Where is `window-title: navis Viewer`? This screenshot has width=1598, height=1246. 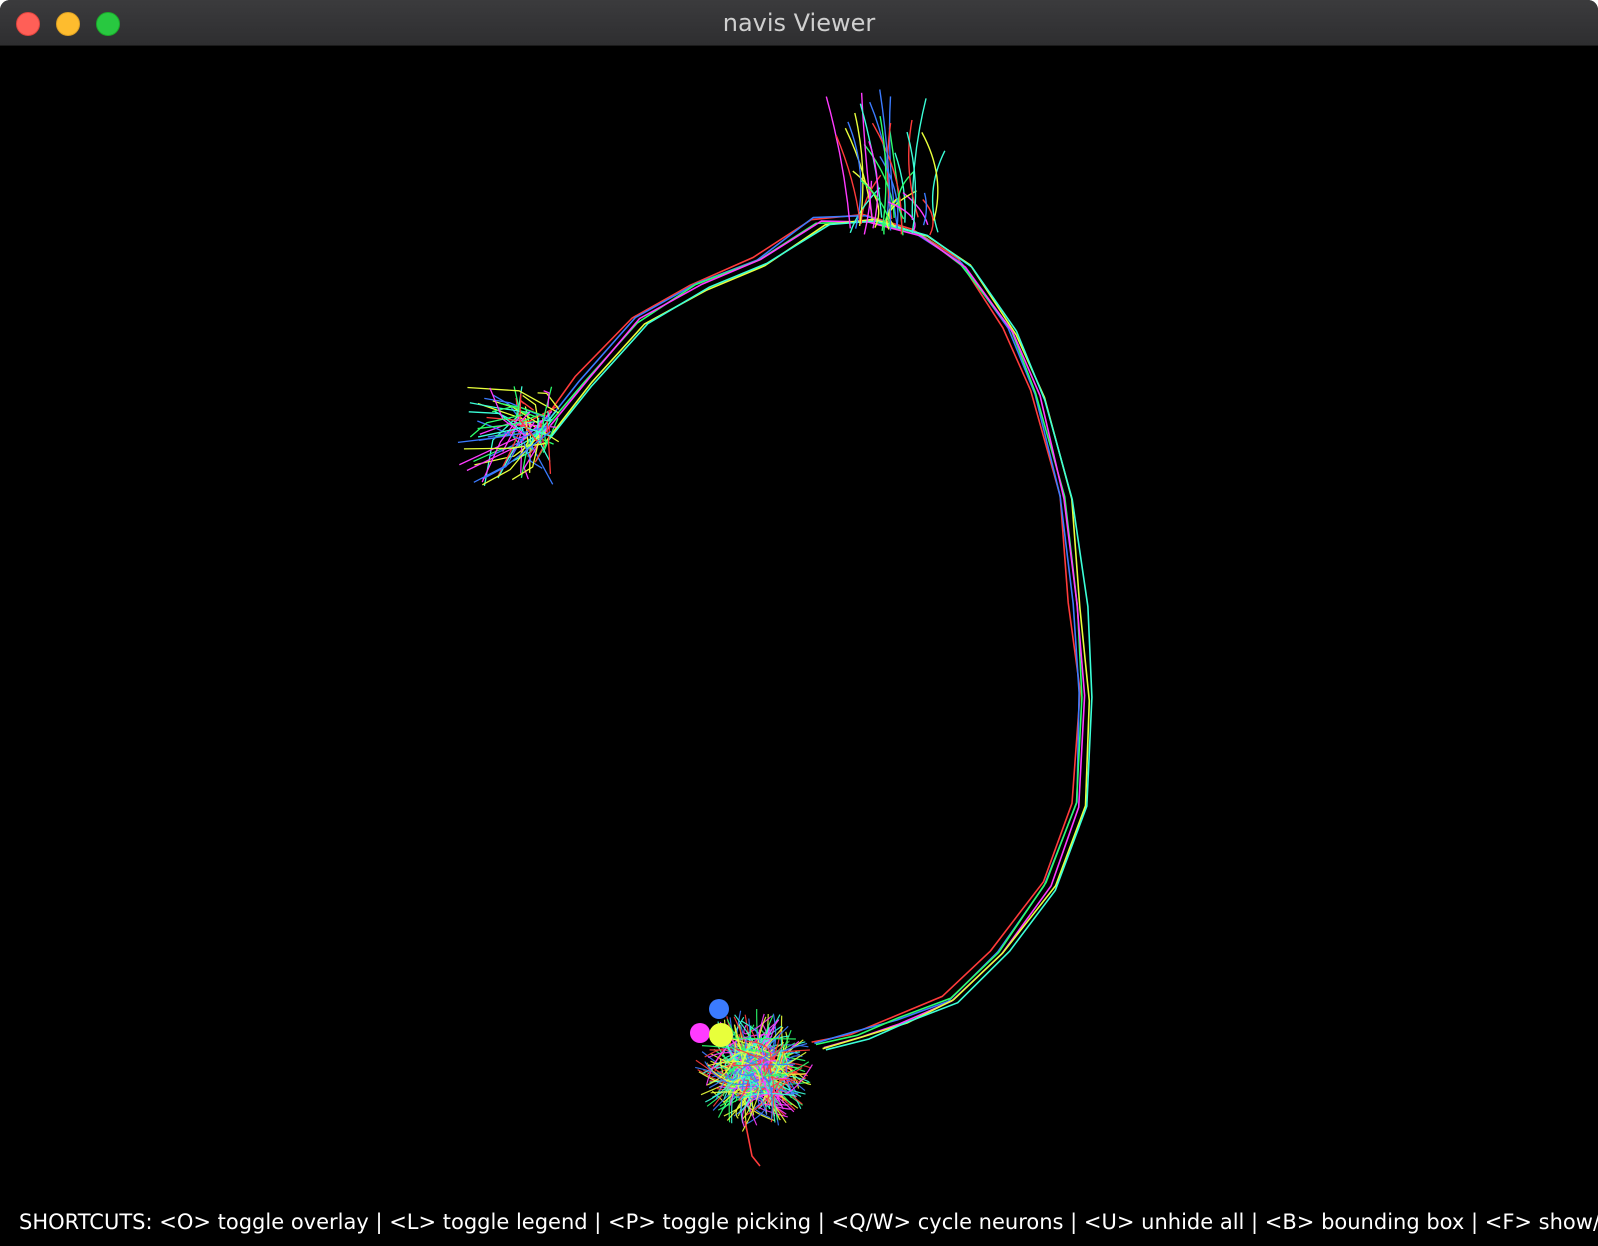
window-title: navis Viewer is located at coordinates (799, 23).